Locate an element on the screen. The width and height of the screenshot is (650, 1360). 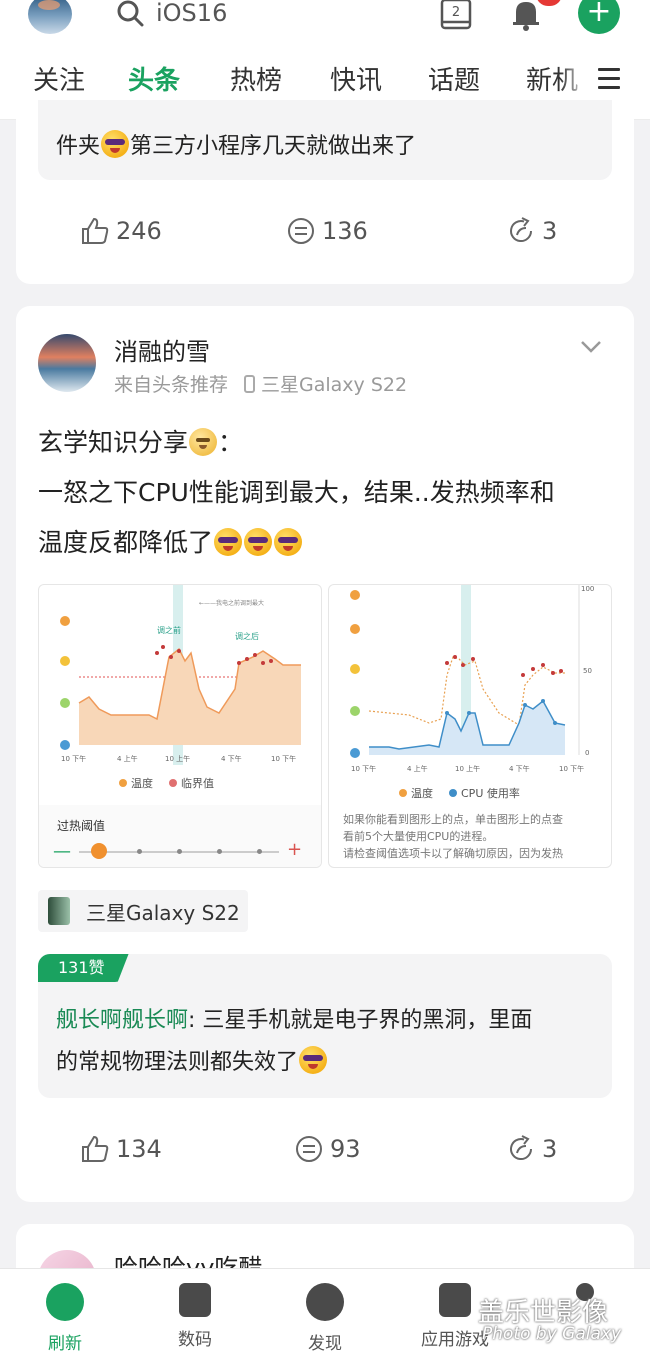
like-button: 246 is located at coordinates (121, 231).